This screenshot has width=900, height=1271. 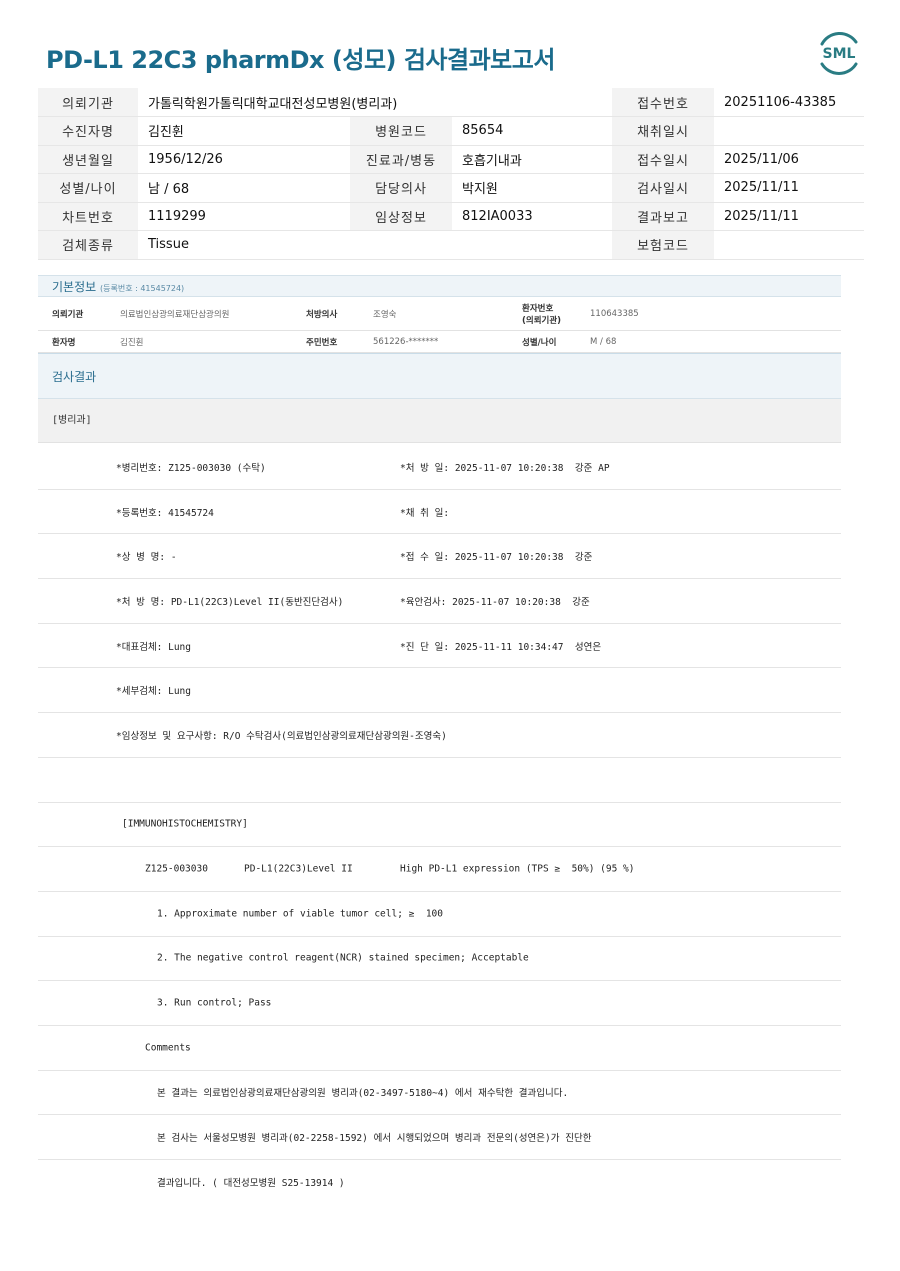 What do you see at coordinates (532, 131) in the screenshot?
I see `header-value: 85654` at bounding box center [532, 131].